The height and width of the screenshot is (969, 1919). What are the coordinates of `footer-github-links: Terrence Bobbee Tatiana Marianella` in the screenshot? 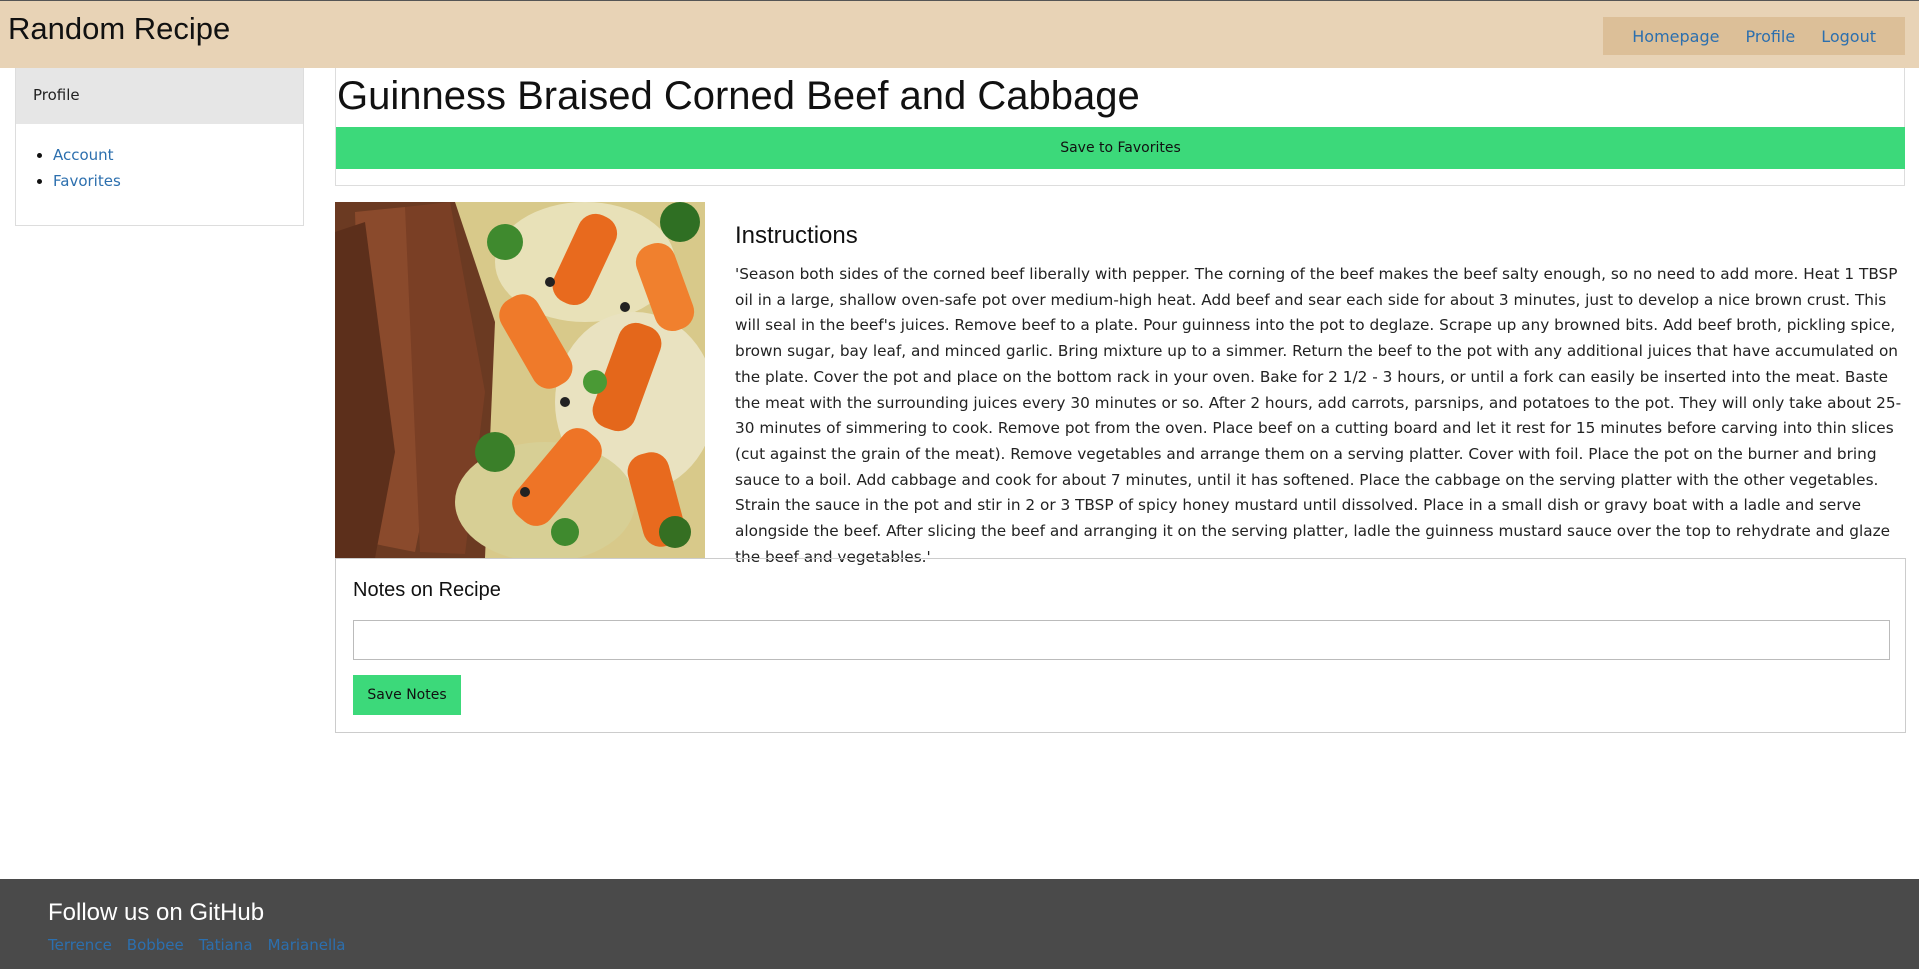 It's located at (204, 945).